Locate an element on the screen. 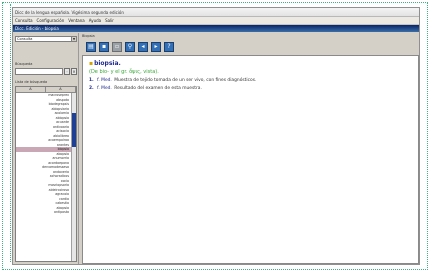 This screenshot has width=430, height=272. search-label: Búsqueda is located at coordinates (24, 64).